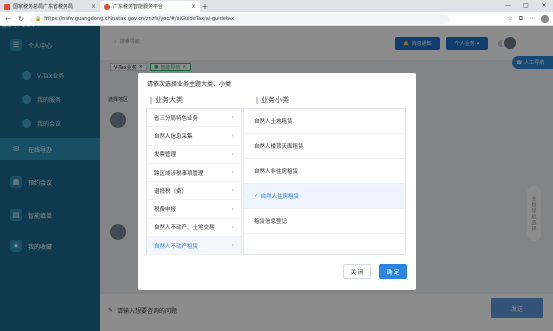 The width and height of the screenshot is (553, 331). I want to click on maximize-button: □, so click(526, 6).